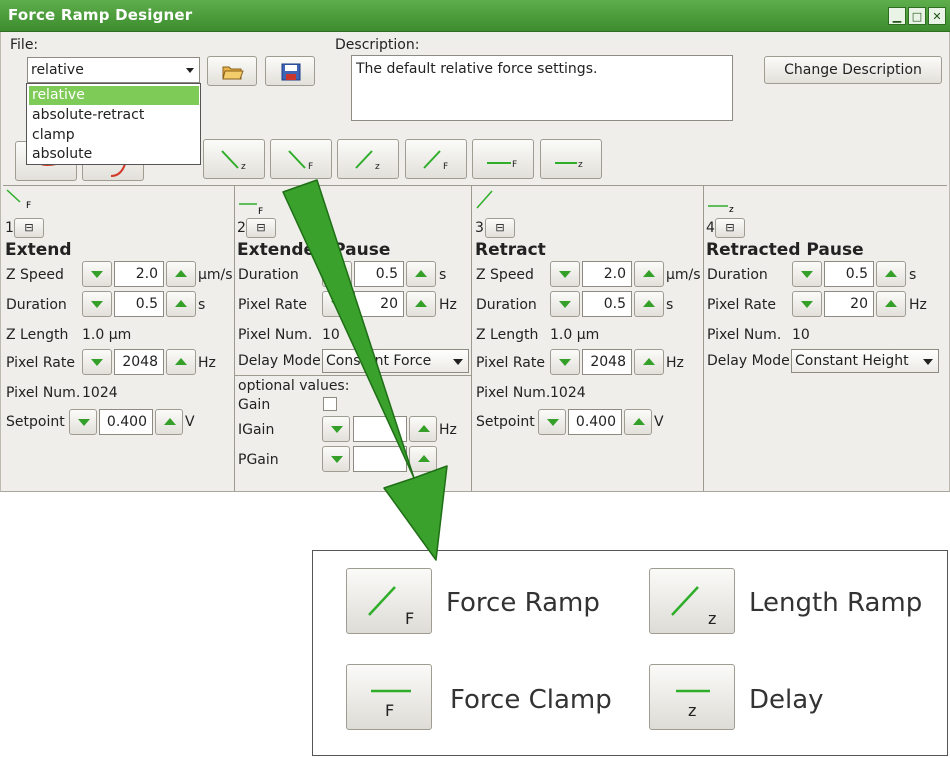 Image resolution: width=950 pixels, height=758 pixels. I want to click on collapse-segment-3-button: ⊟, so click(500, 228).